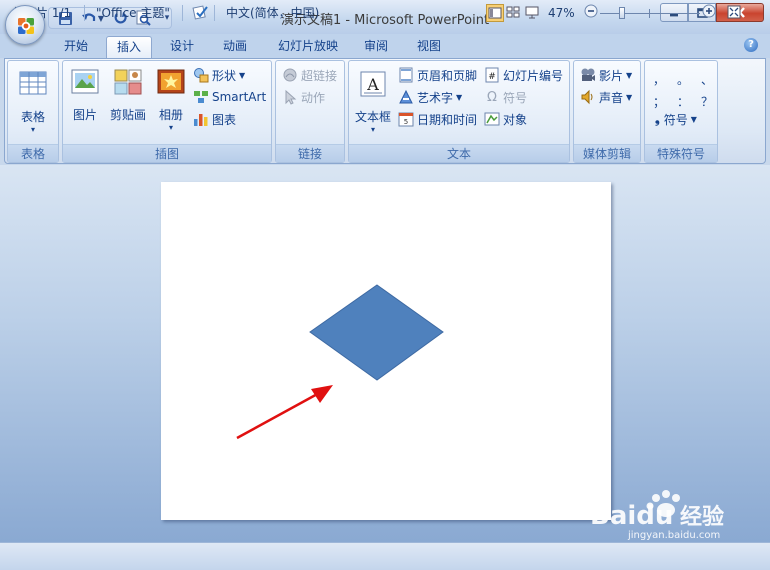  What do you see at coordinates (33, 83) in the screenshot?
I see `table-icon` at bounding box center [33, 83].